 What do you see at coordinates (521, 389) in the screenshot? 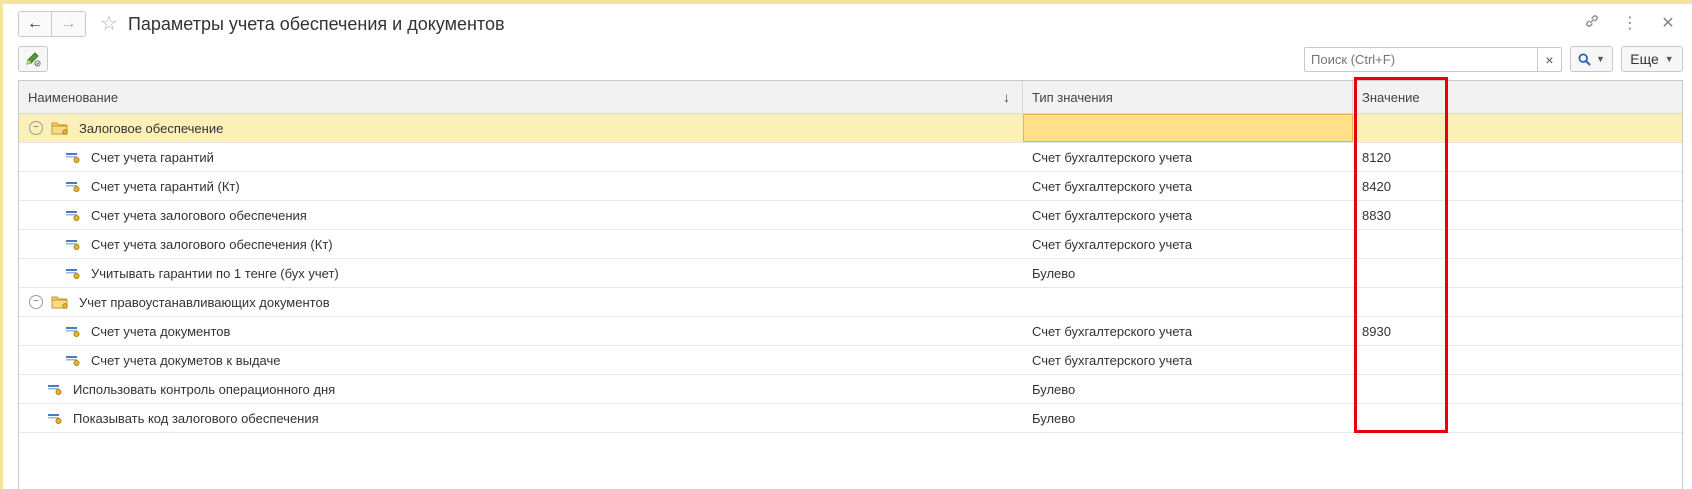
I see `cell-name: Использовать контроль операционного дня` at bounding box center [521, 389].